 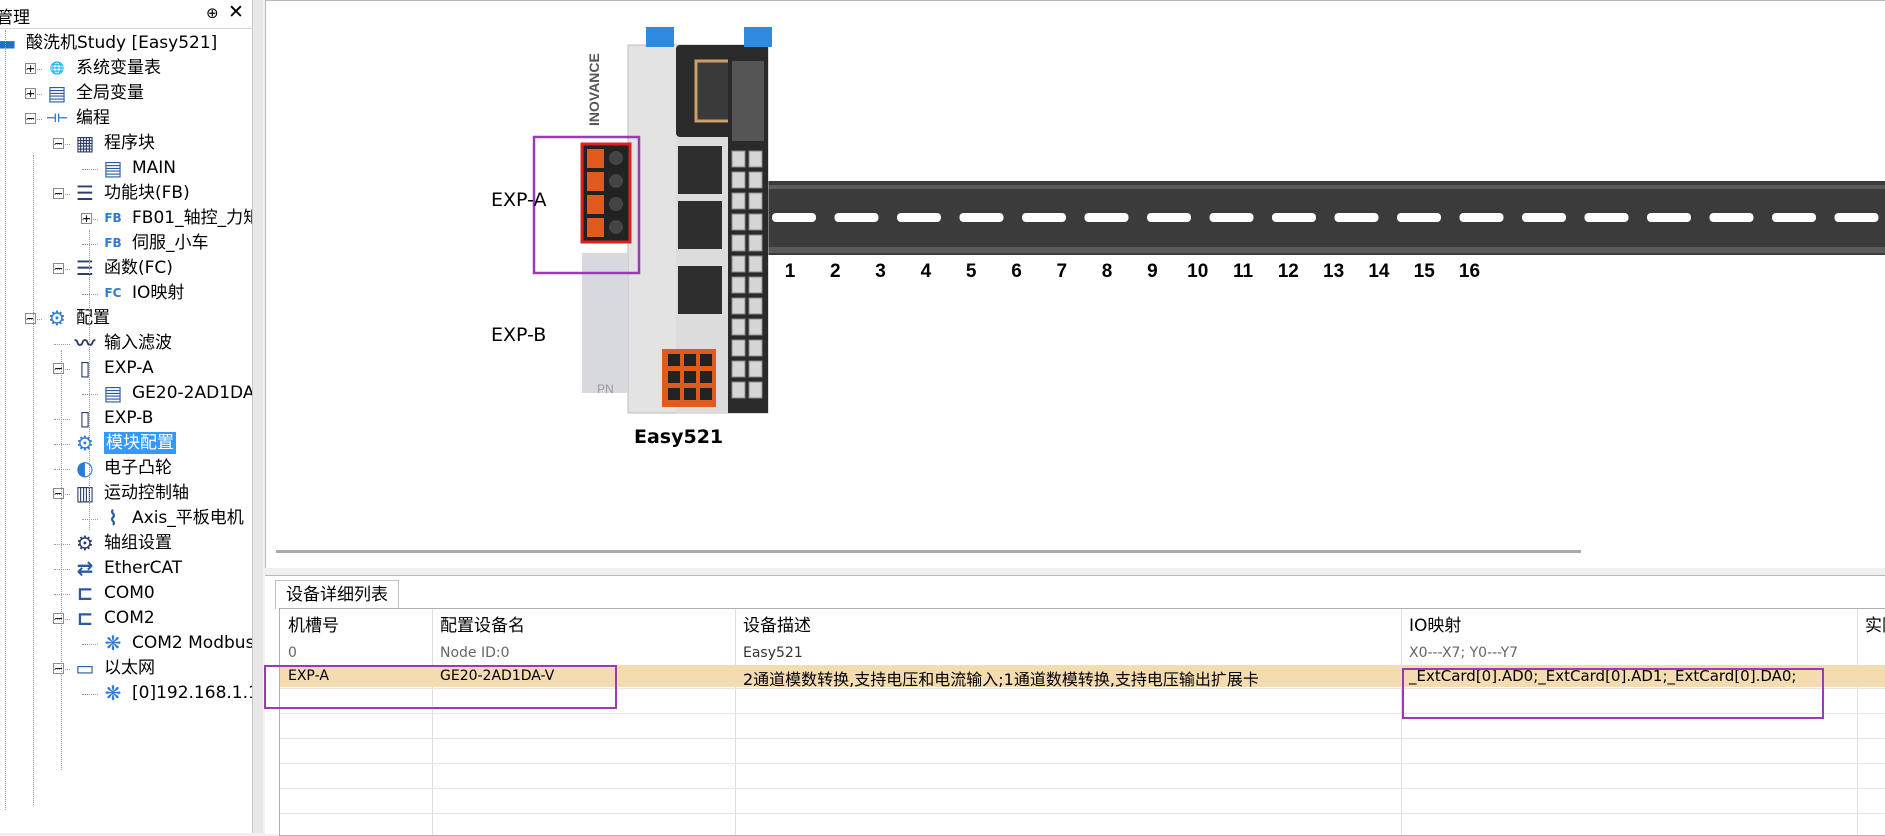 What do you see at coordinates (93, 318) in the screenshot?
I see `tree-item-label: 配置` at bounding box center [93, 318].